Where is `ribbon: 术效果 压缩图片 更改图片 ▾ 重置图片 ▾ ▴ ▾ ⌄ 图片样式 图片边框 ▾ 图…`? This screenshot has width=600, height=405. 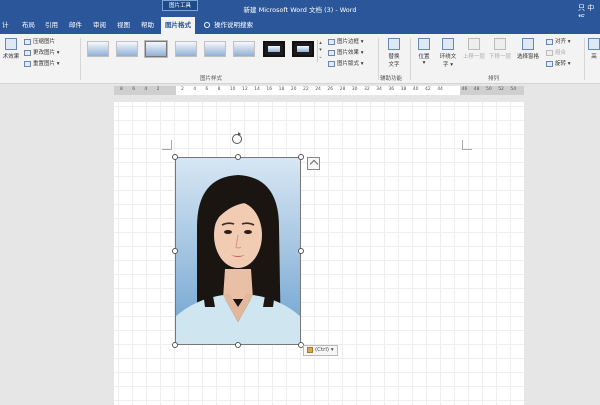
ribbon: 术效果 压缩图片 更改图片 ▾ 重置图片 ▾ ▴ ▾ ⌄ 图片样式 图片边框 ▾ 图… is located at coordinates (300, 59).